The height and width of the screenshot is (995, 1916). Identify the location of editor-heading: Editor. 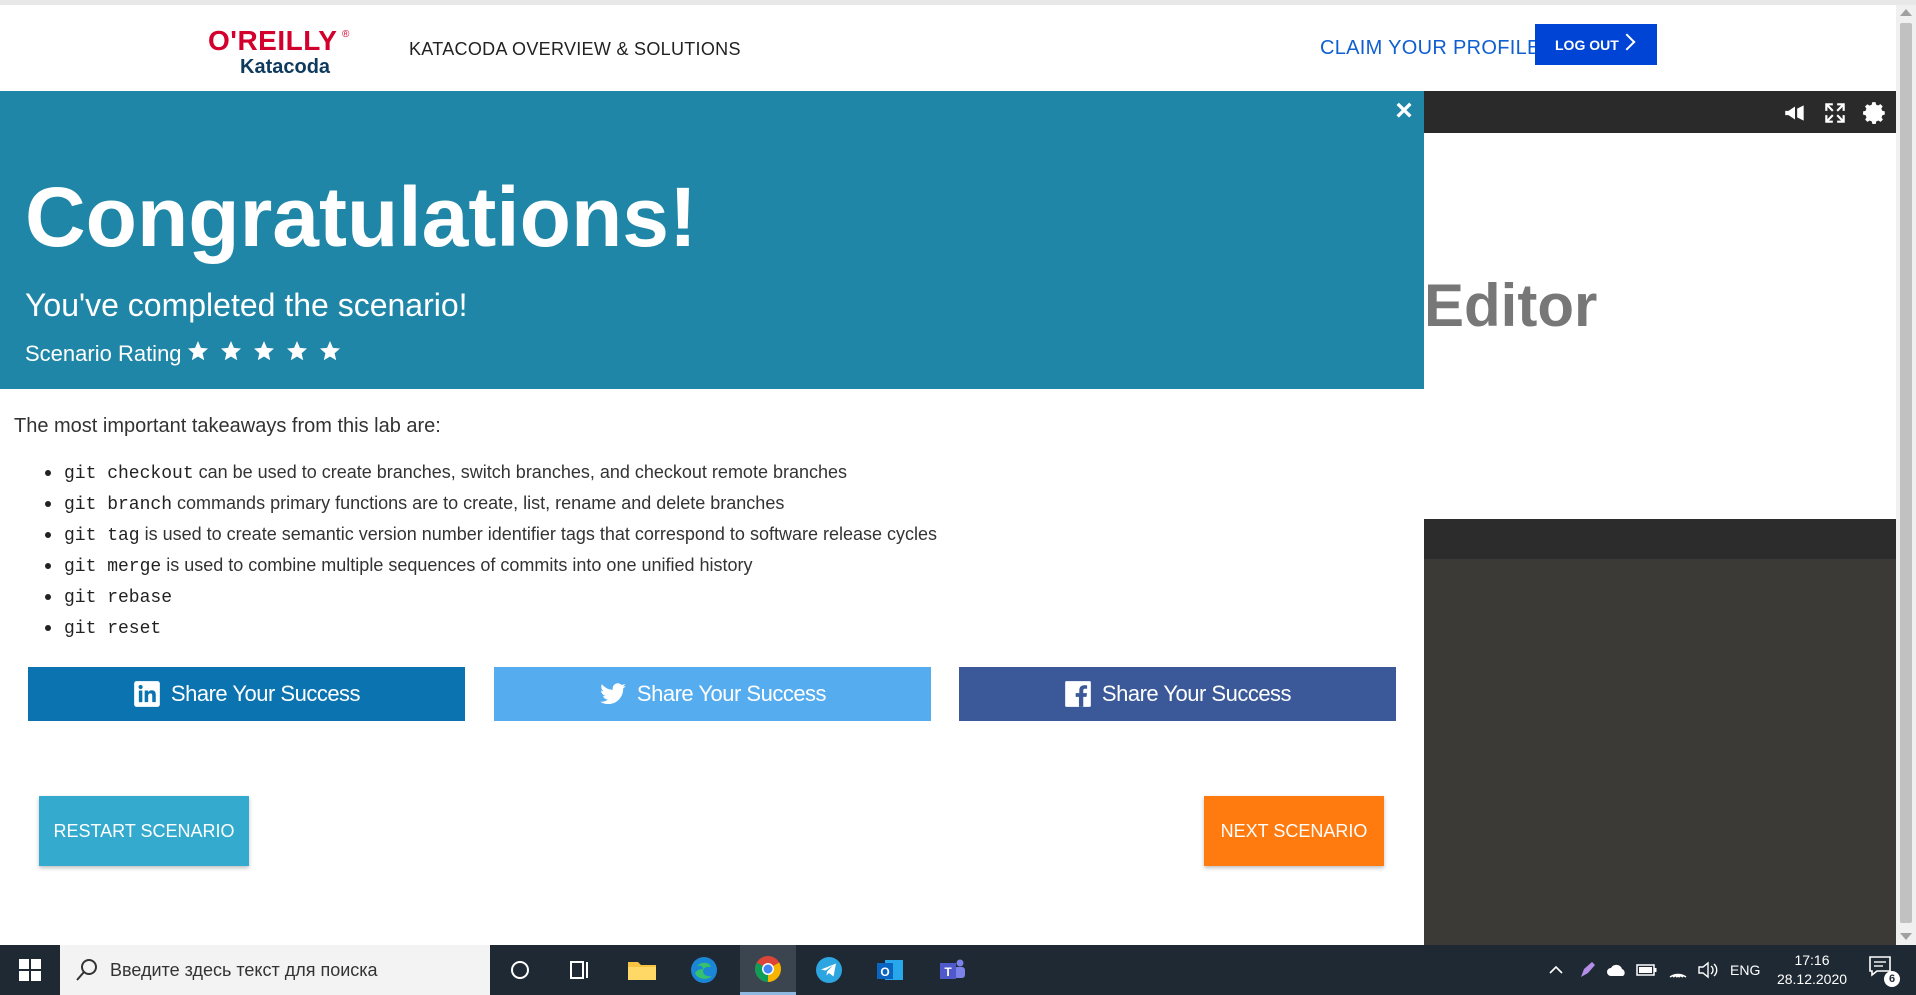
(1511, 305).